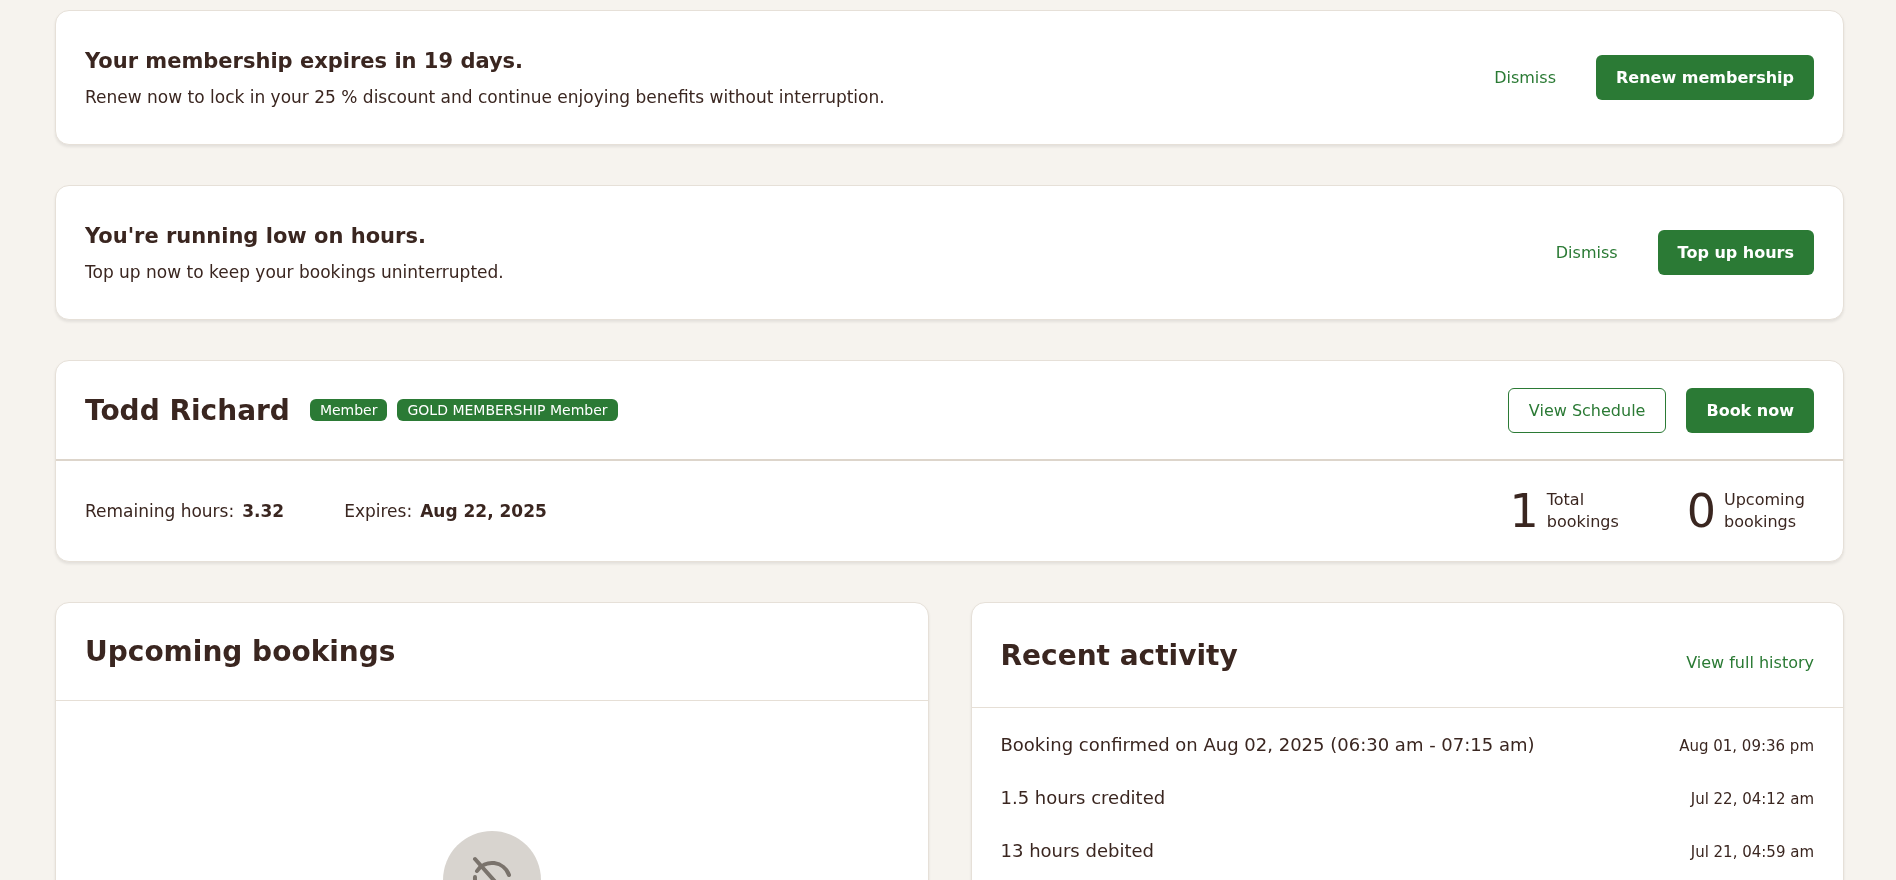 Image resolution: width=1896 pixels, height=880 pixels. I want to click on activity-time: Jul 22, 04:12 am, so click(1752, 799).